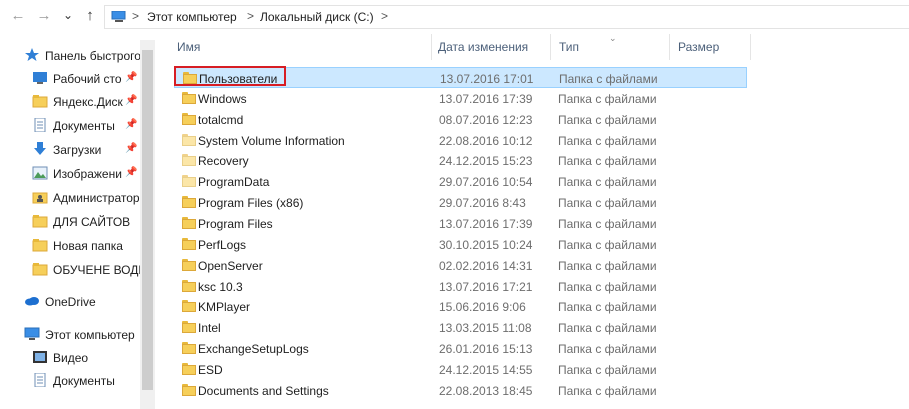 Image resolution: width=909 pixels, height=409 pixels. Describe the element at coordinates (92, 56) in the screenshot. I see `sidebar-item-label: Панель быстрого` at that location.